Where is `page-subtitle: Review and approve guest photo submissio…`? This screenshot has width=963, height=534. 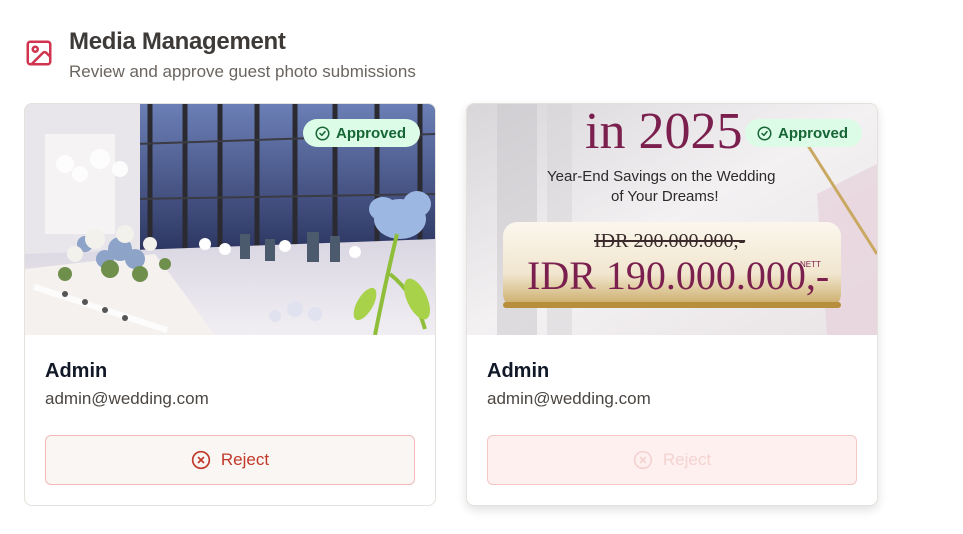
page-subtitle: Review and approve guest photo submissio… is located at coordinates (242, 71).